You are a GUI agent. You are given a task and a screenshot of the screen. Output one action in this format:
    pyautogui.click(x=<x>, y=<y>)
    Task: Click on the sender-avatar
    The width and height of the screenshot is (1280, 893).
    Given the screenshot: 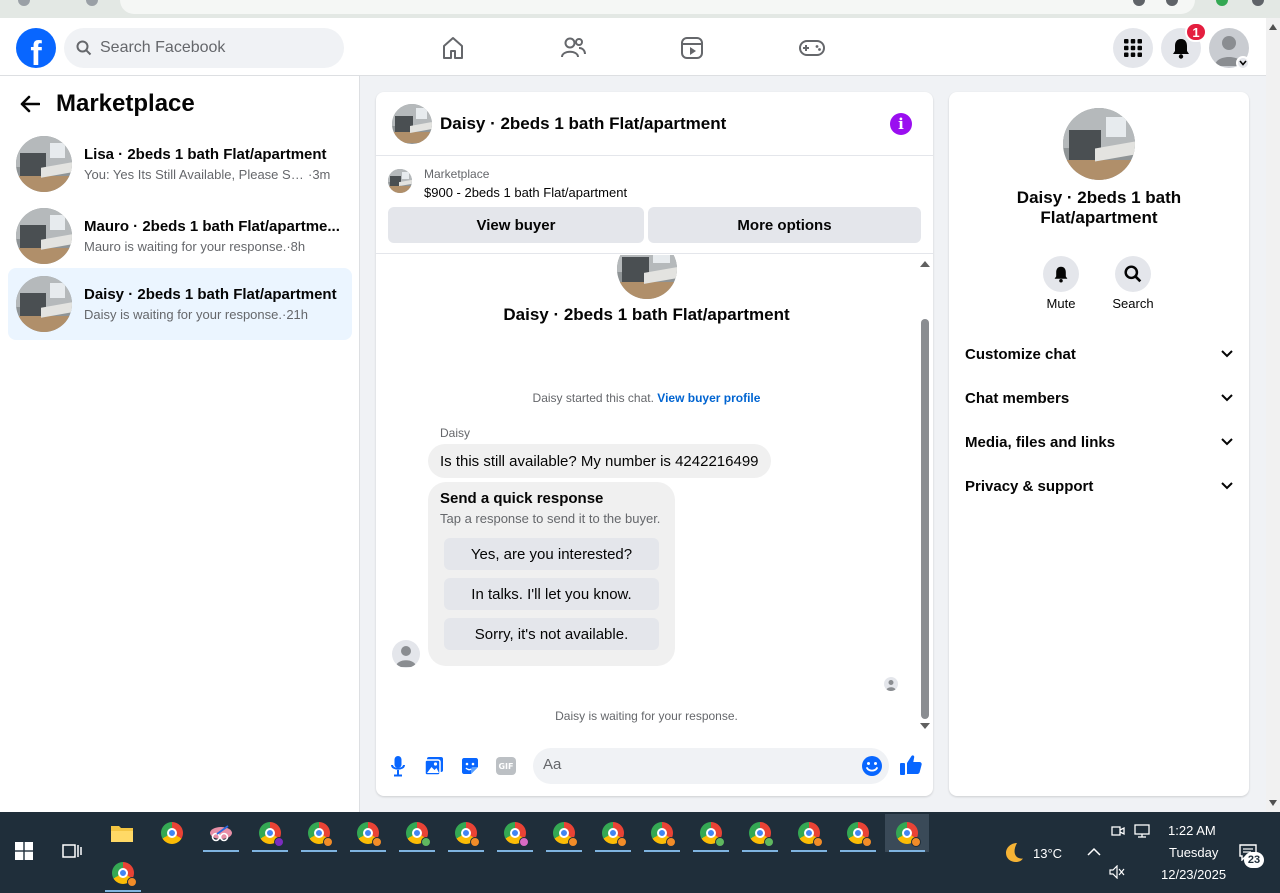 What is the action you would take?
    pyautogui.click(x=406, y=654)
    